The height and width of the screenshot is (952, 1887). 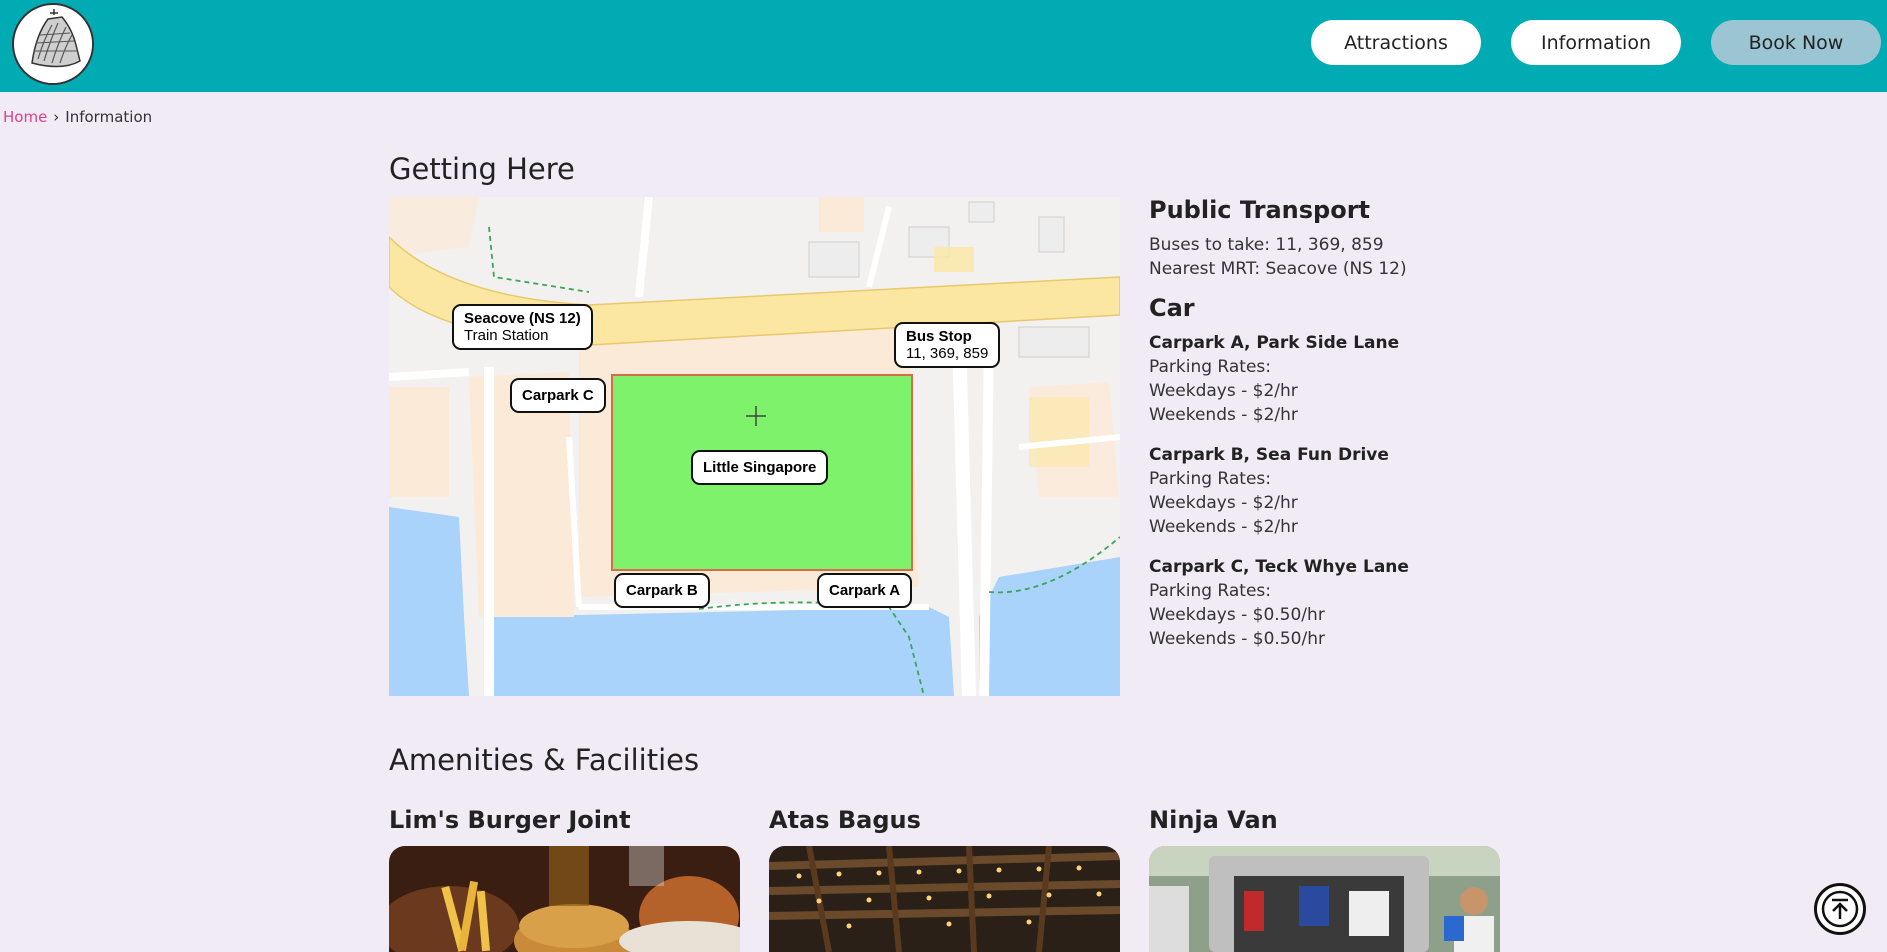 What do you see at coordinates (1213, 820) in the screenshot?
I see `amenity-title-ninja-van: Ninja Van` at bounding box center [1213, 820].